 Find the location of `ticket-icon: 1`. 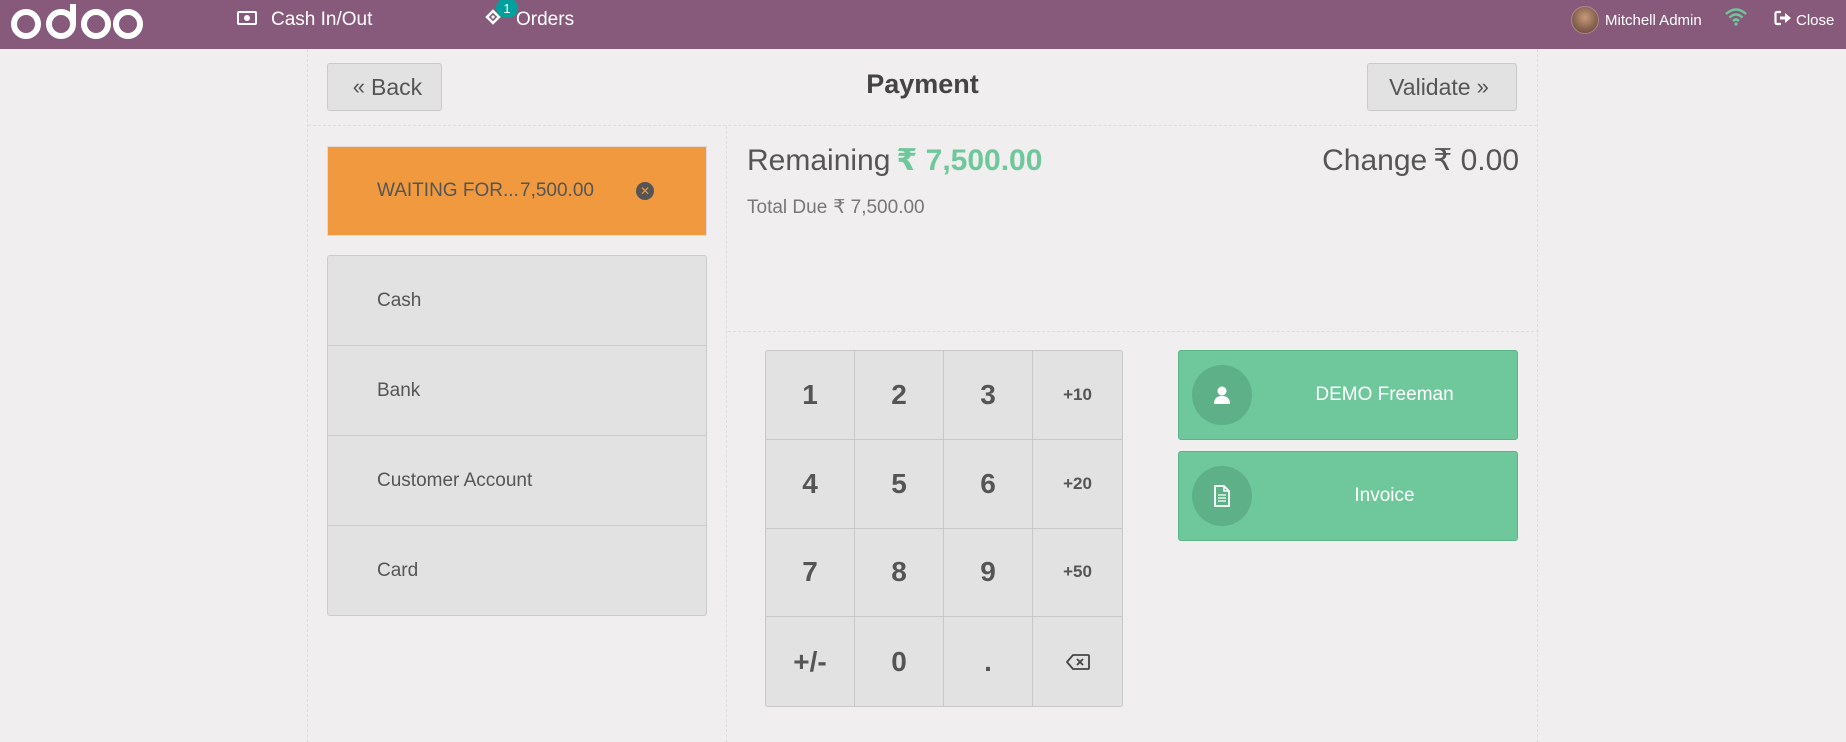

ticket-icon: 1 is located at coordinates (501, 16).